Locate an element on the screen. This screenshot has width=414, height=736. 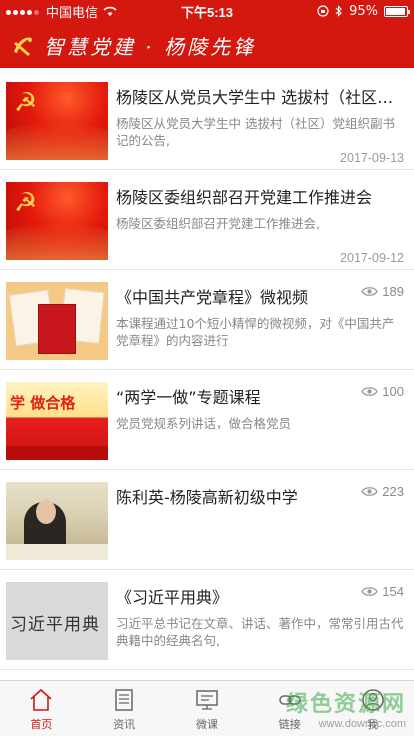
item-date: 2017-09-12 is located at coordinates (372, 258).